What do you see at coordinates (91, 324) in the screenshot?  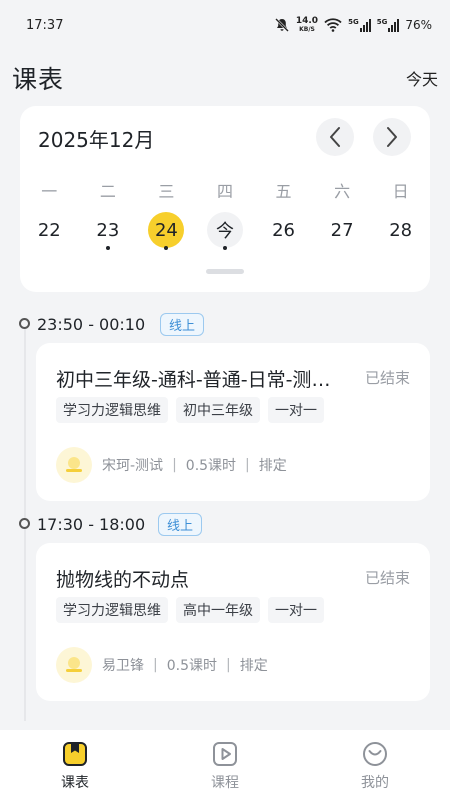 I see `lesson-time: 23:50 - 00:10` at bounding box center [91, 324].